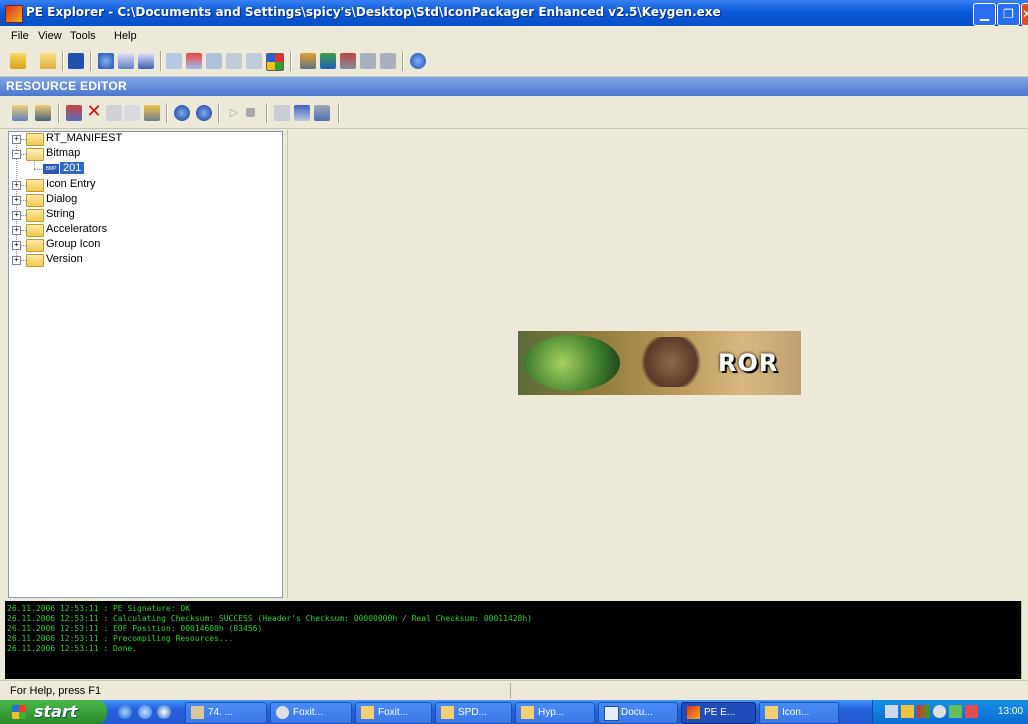 This screenshot has width=1028, height=724. I want to click on delete-icon: ✕, so click(94, 112).